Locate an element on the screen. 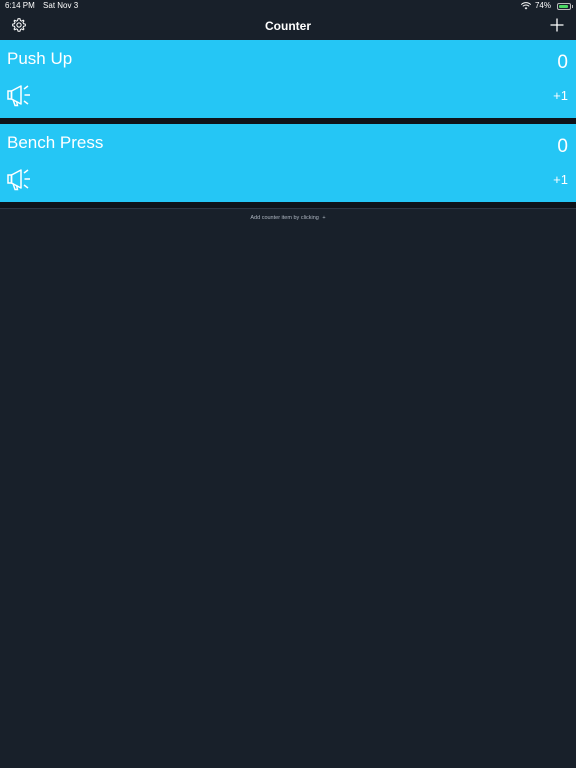 The width and height of the screenshot is (576, 768). status-right: 74% is located at coordinates (546, 6).